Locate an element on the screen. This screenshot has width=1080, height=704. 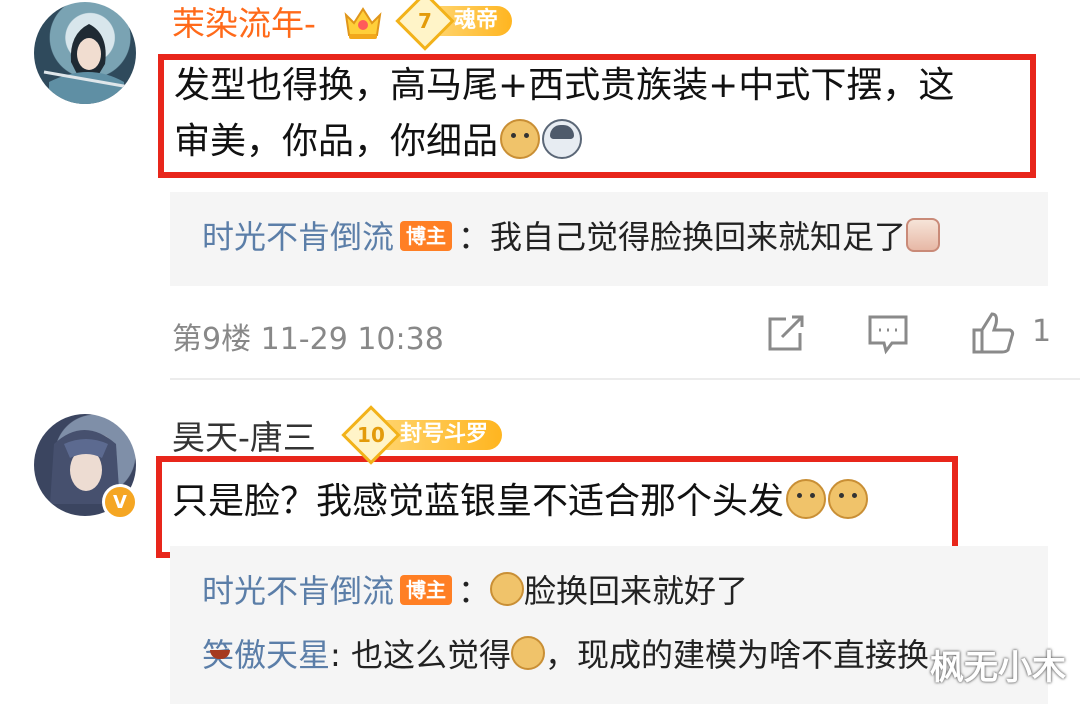
like-icon is located at coordinates (993, 333).